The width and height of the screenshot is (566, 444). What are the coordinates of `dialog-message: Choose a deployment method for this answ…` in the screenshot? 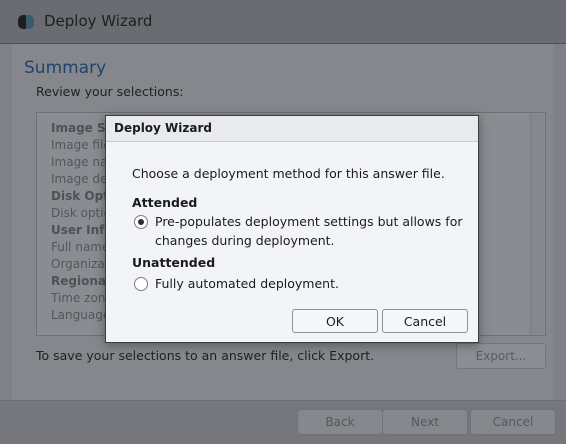 It's located at (288, 173).